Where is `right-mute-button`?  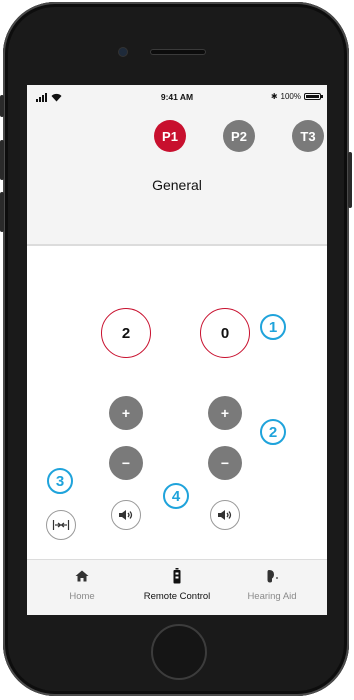
right-mute-button is located at coordinates (225, 515).